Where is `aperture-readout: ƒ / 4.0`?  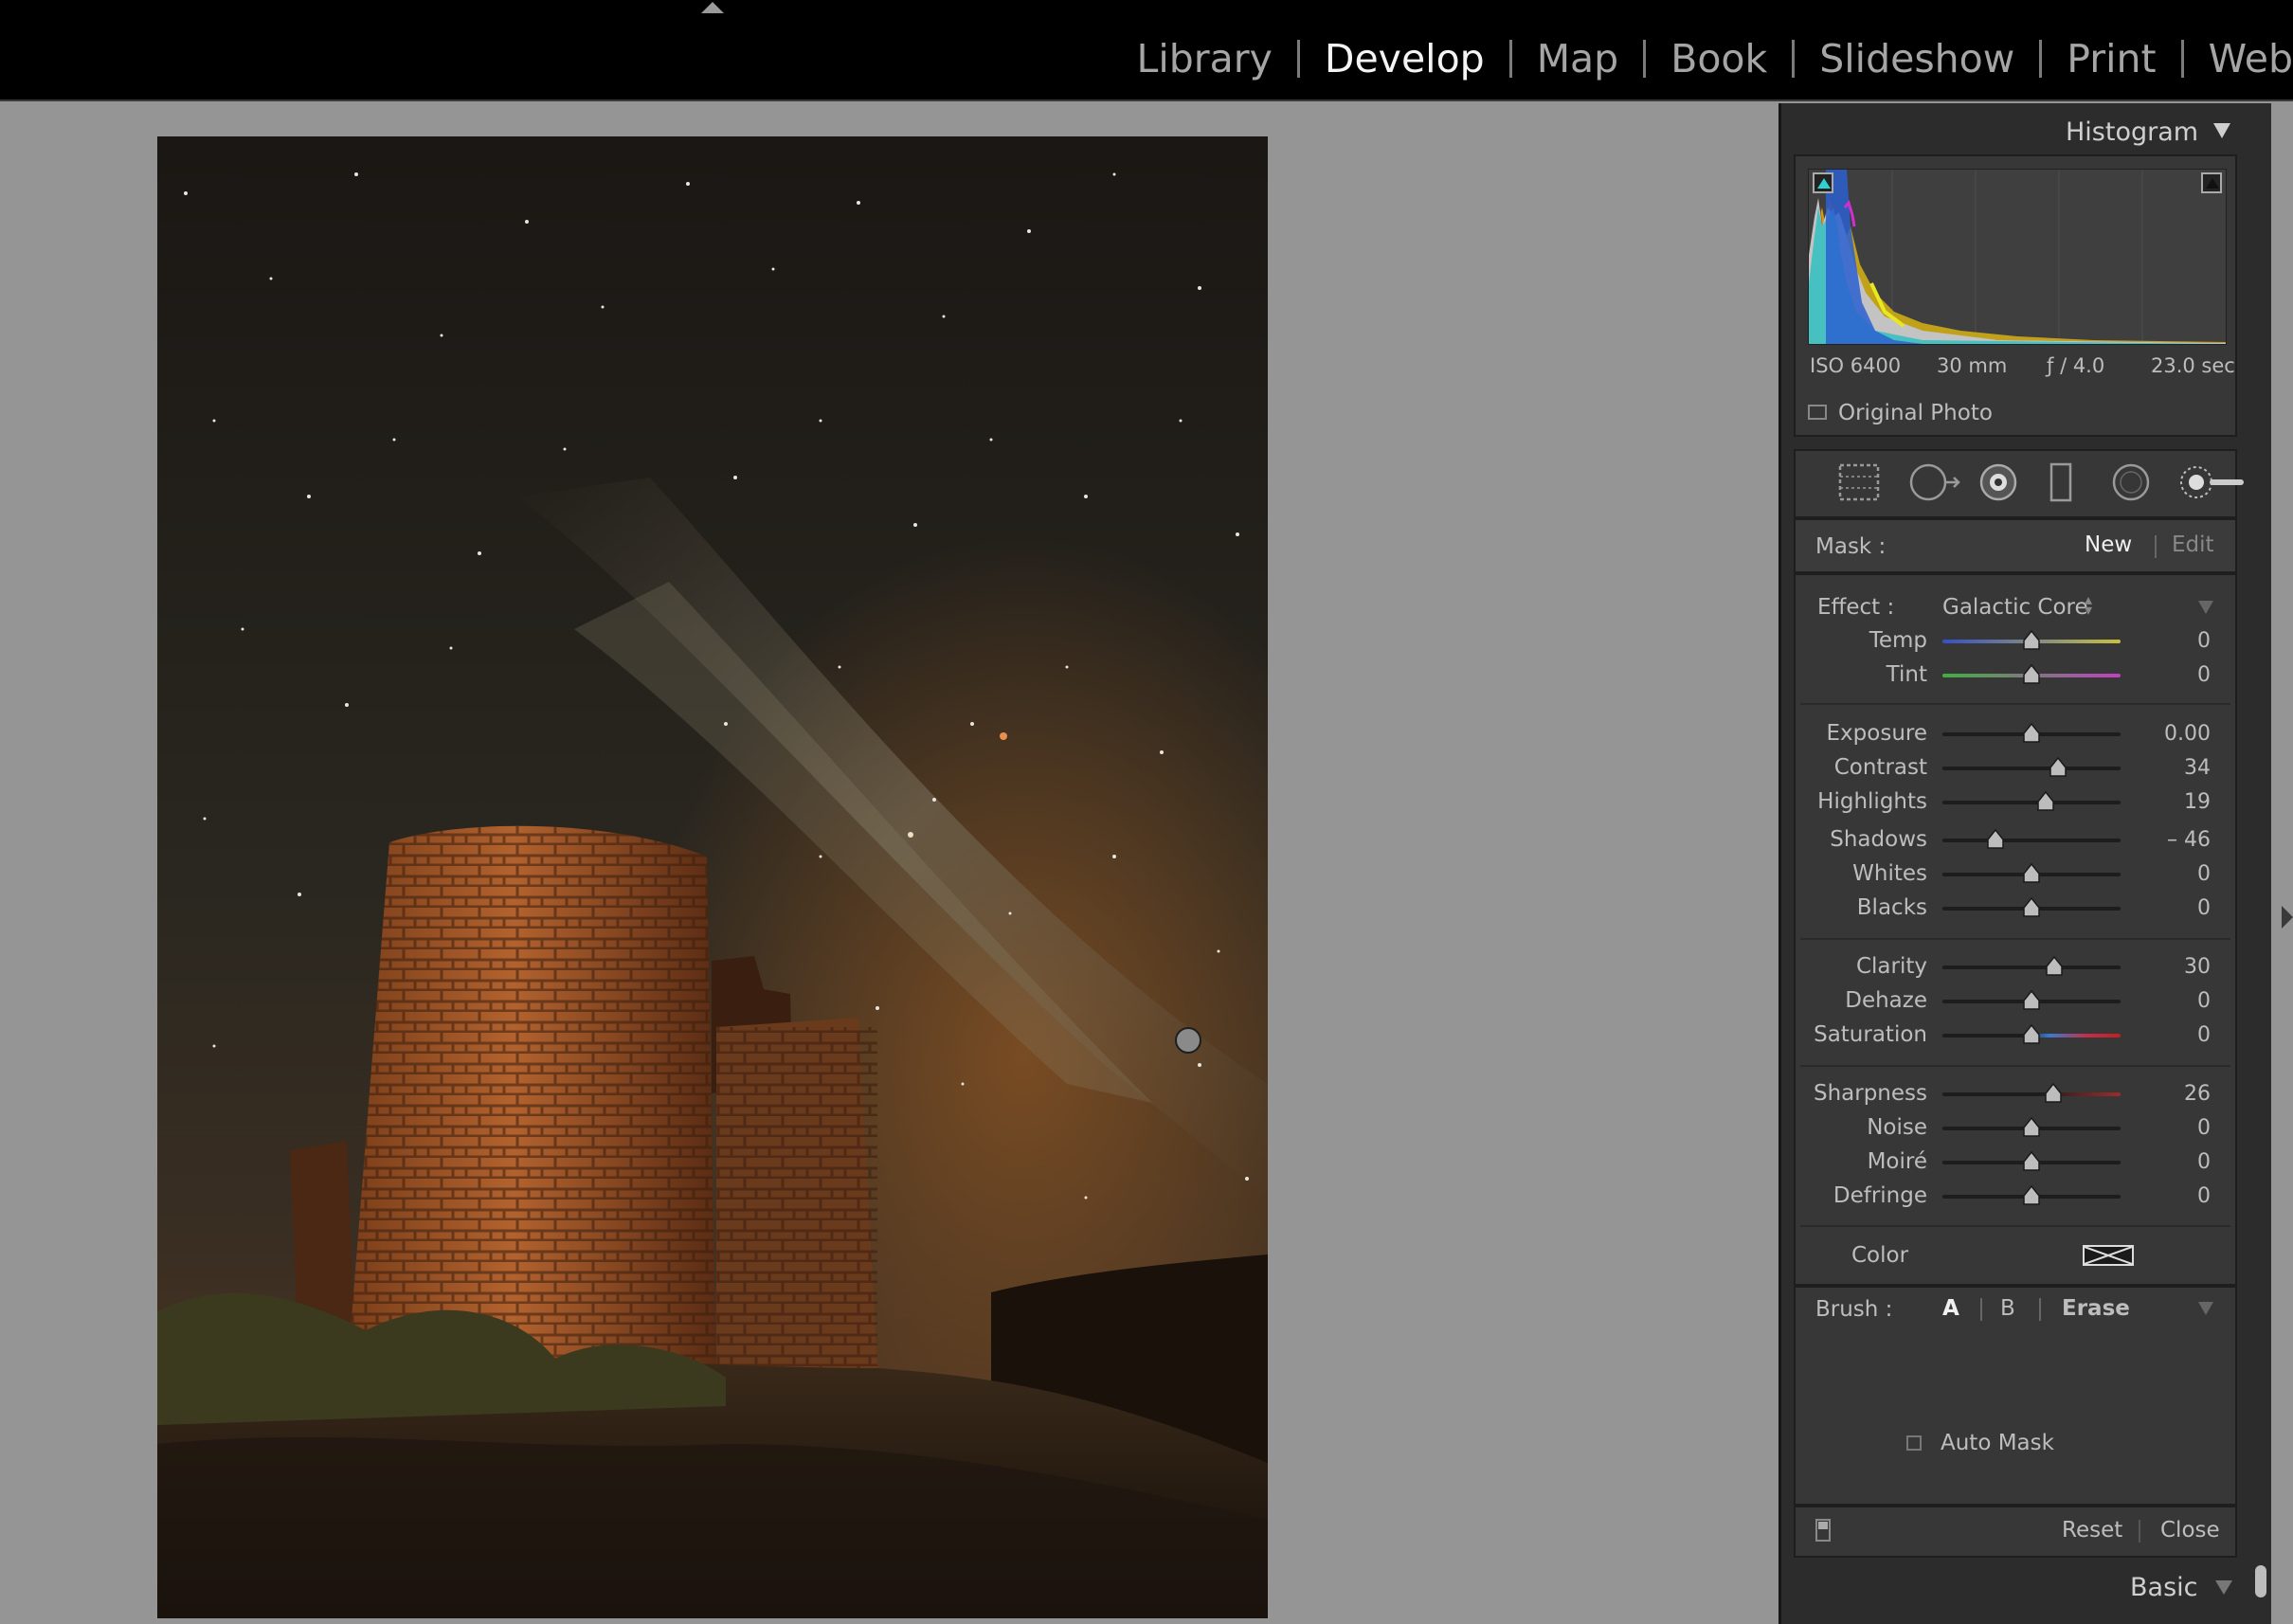
aperture-readout: ƒ / 4.0 is located at coordinates (2076, 365).